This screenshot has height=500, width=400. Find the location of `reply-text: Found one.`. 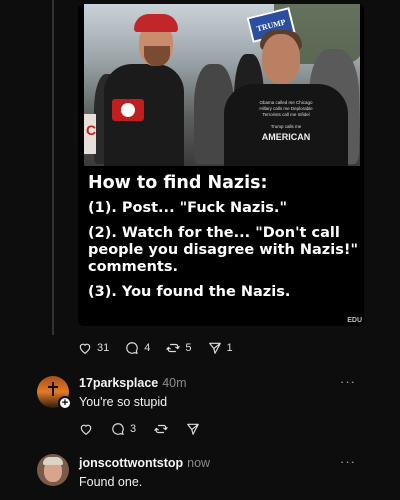

reply-text: Found one. is located at coordinates (111, 482).